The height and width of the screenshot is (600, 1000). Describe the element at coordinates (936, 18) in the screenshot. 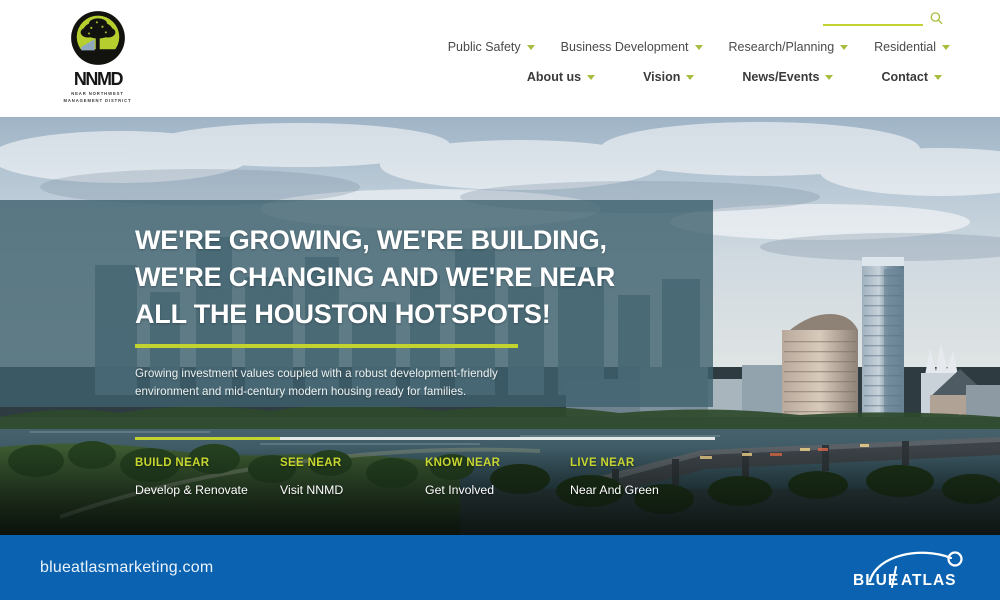

I see `search-icon` at that location.